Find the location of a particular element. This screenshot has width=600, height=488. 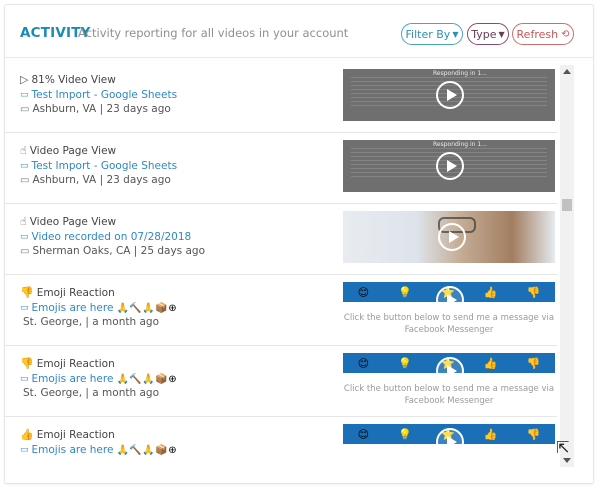

play-outline-icon: ▷ is located at coordinates (24, 79).